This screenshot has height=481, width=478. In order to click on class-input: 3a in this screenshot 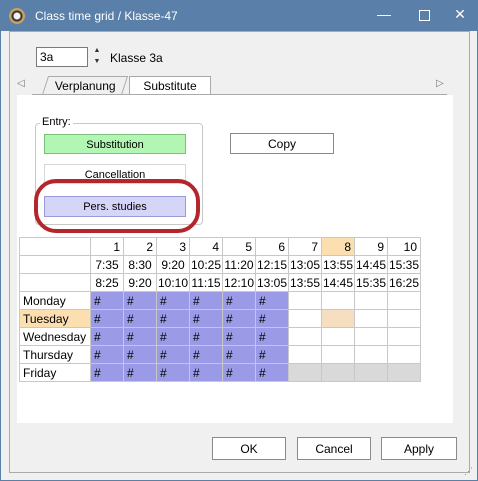, I will do `click(62, 57)`.